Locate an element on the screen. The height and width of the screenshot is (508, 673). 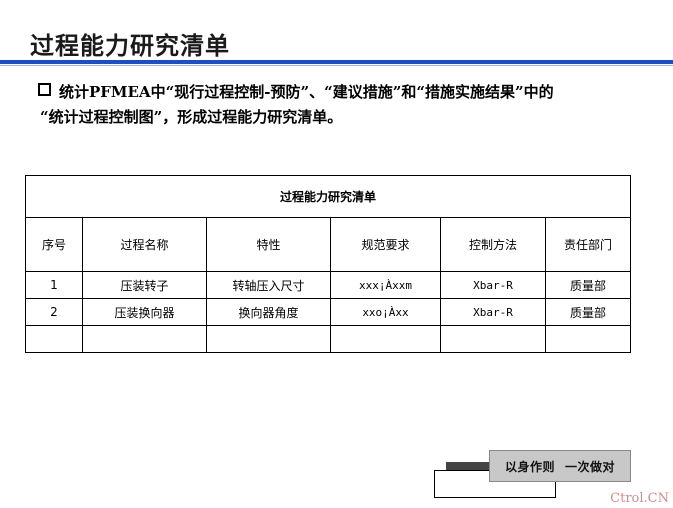
motto-badge: 以身作则 一次做对 is located at coordinates (560, 466).